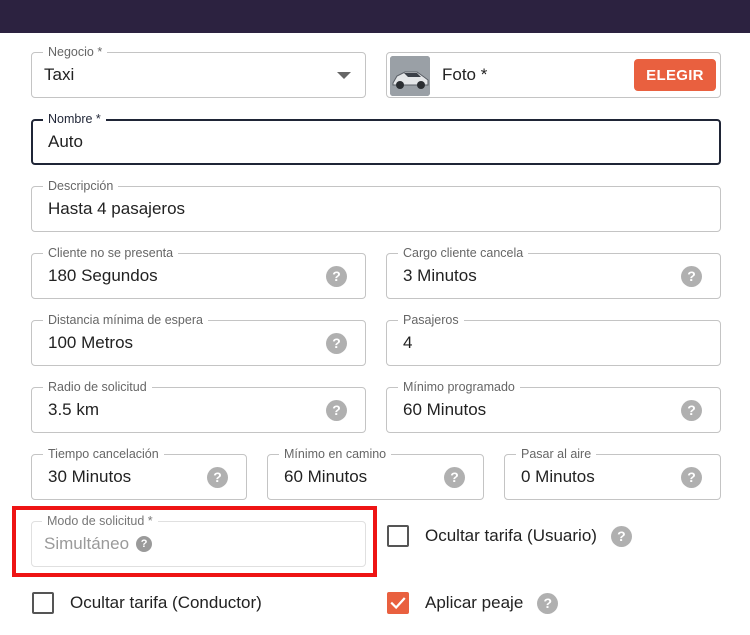  I want to click on descripcion-value: Hasta 4 pasajeros, so click(117, 208).